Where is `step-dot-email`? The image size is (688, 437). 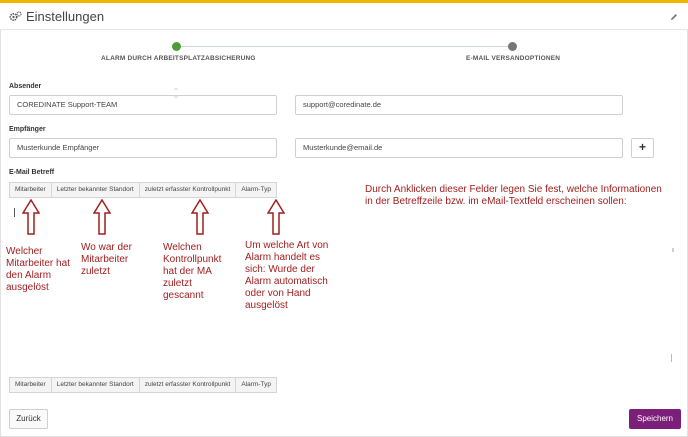 step-dot-email is located at coordinates (512, 46).